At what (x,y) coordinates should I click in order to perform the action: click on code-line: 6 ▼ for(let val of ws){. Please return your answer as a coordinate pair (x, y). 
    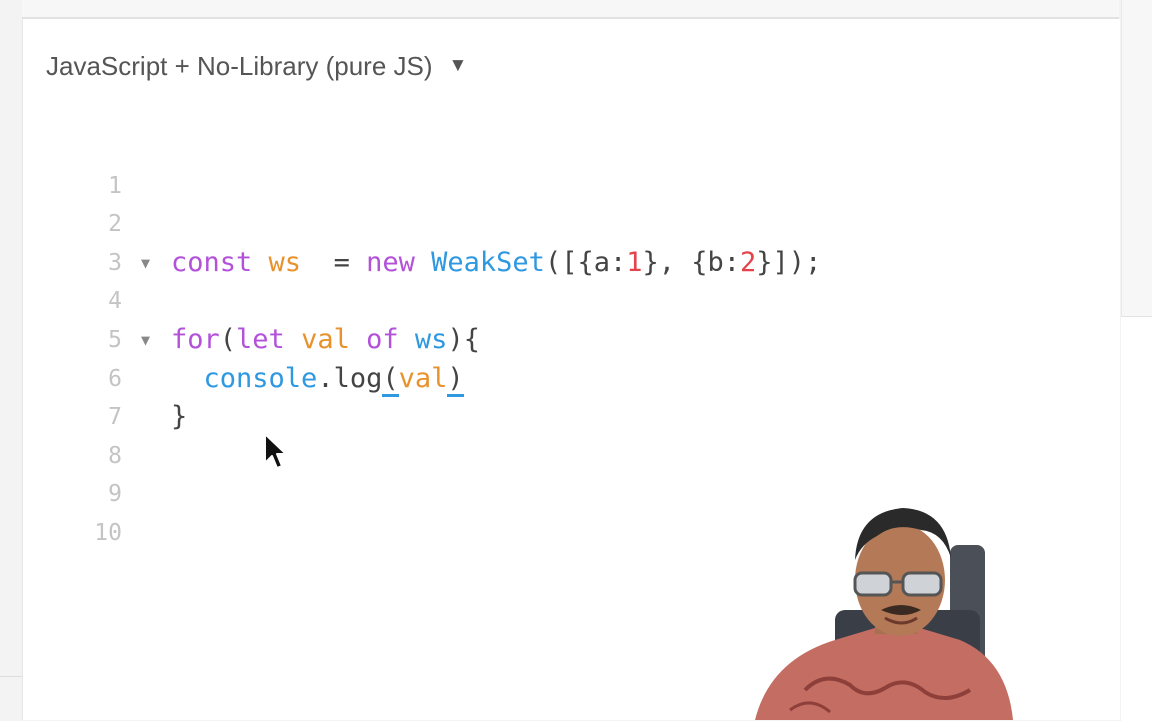
    Looking at the image, I should click on (280, 356).